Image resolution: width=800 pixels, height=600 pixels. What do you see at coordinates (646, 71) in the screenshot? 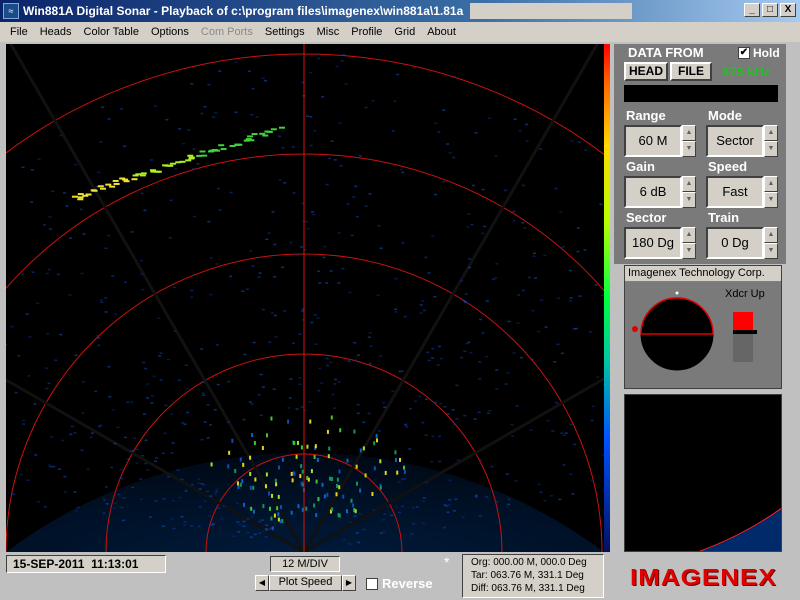
I see `head-button: HEAD` at bounding box center [646, 71].